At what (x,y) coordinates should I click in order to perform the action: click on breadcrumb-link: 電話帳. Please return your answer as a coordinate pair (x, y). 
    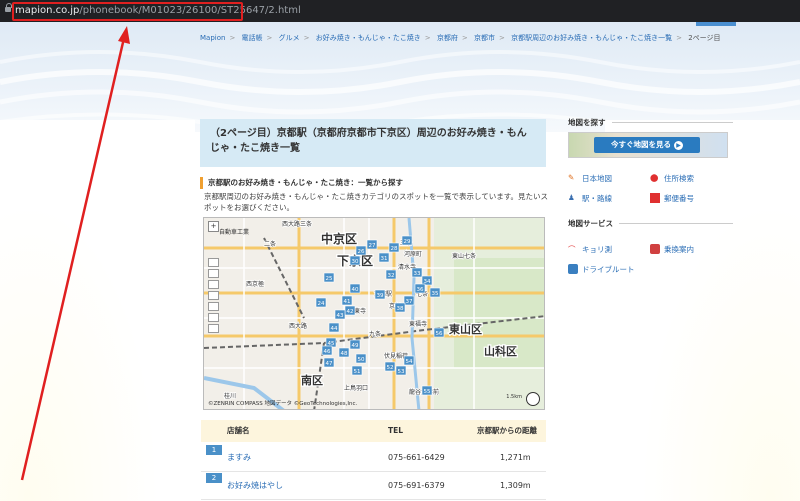
    Looking at the image, I should click on (252, 38).